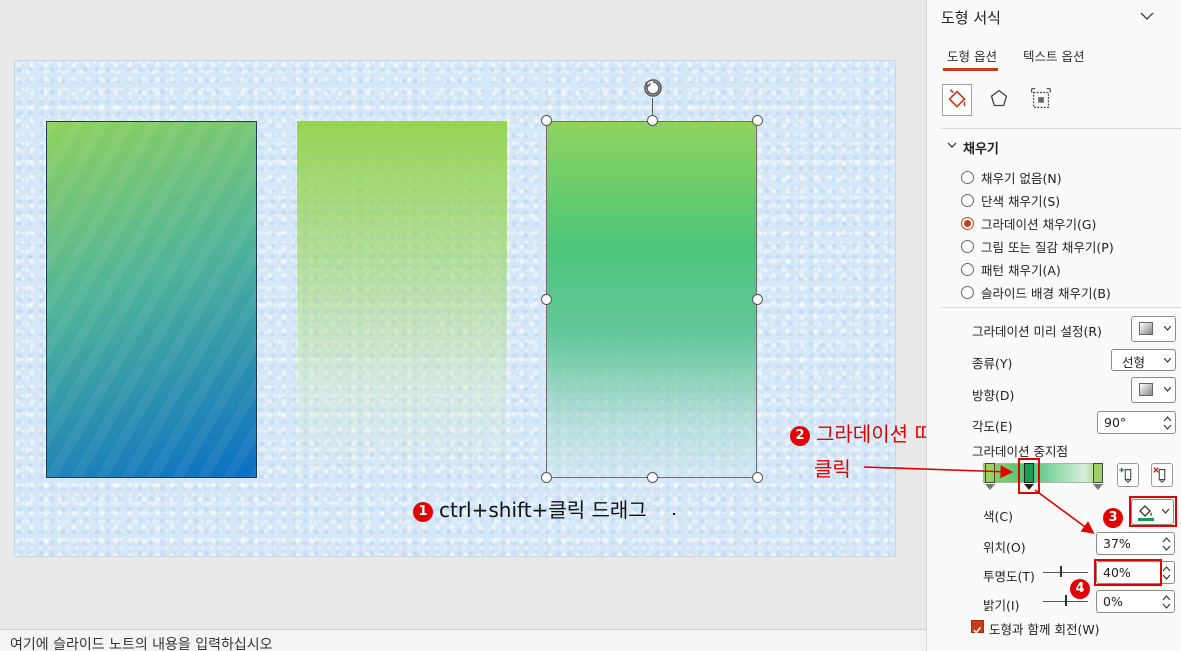 The image size is (1181, 651). Describe the element at coordinates (652, 477) in the screenshot. I see `resize-handle-bc` at that location.